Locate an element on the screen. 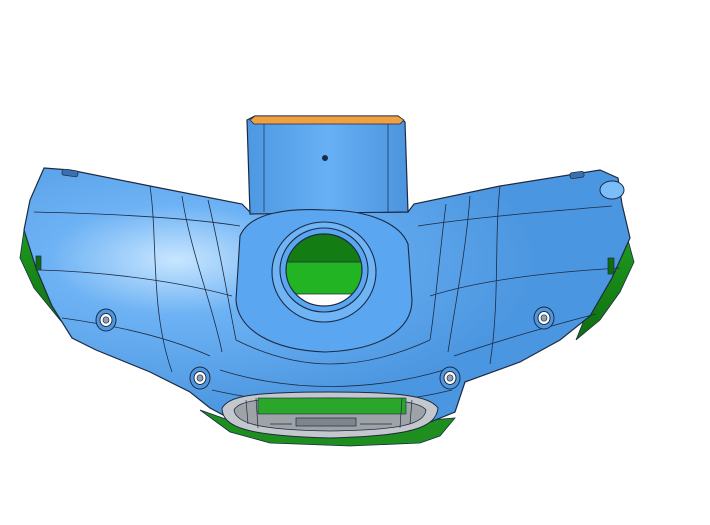 The width and height of the screenshot is (710, 525). mount-hole-left-lower is located at coordinates (200, 378).